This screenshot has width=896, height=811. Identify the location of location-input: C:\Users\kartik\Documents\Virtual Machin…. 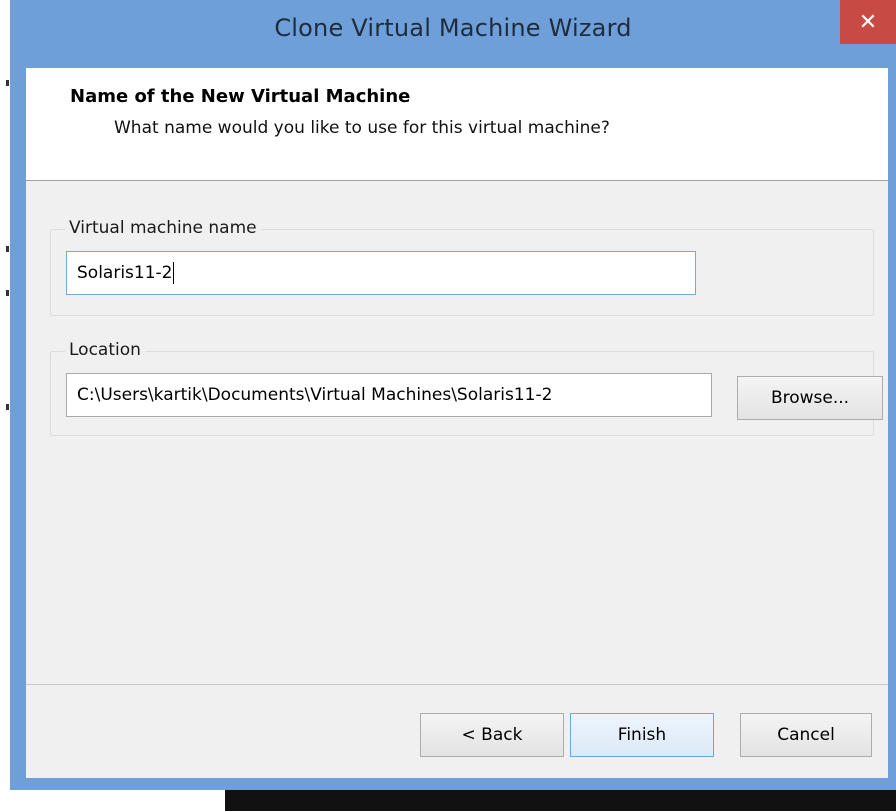
(389, 395).